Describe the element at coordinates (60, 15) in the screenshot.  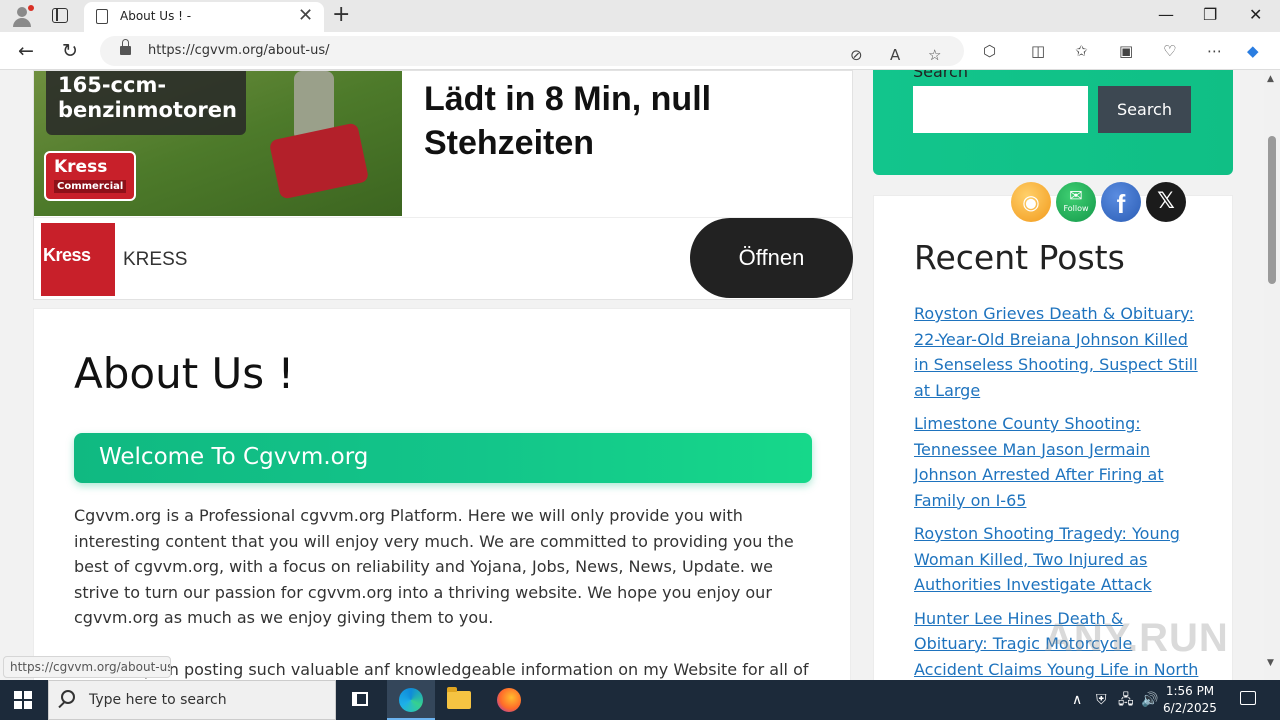
I see `tab-actions-icon` at that location.